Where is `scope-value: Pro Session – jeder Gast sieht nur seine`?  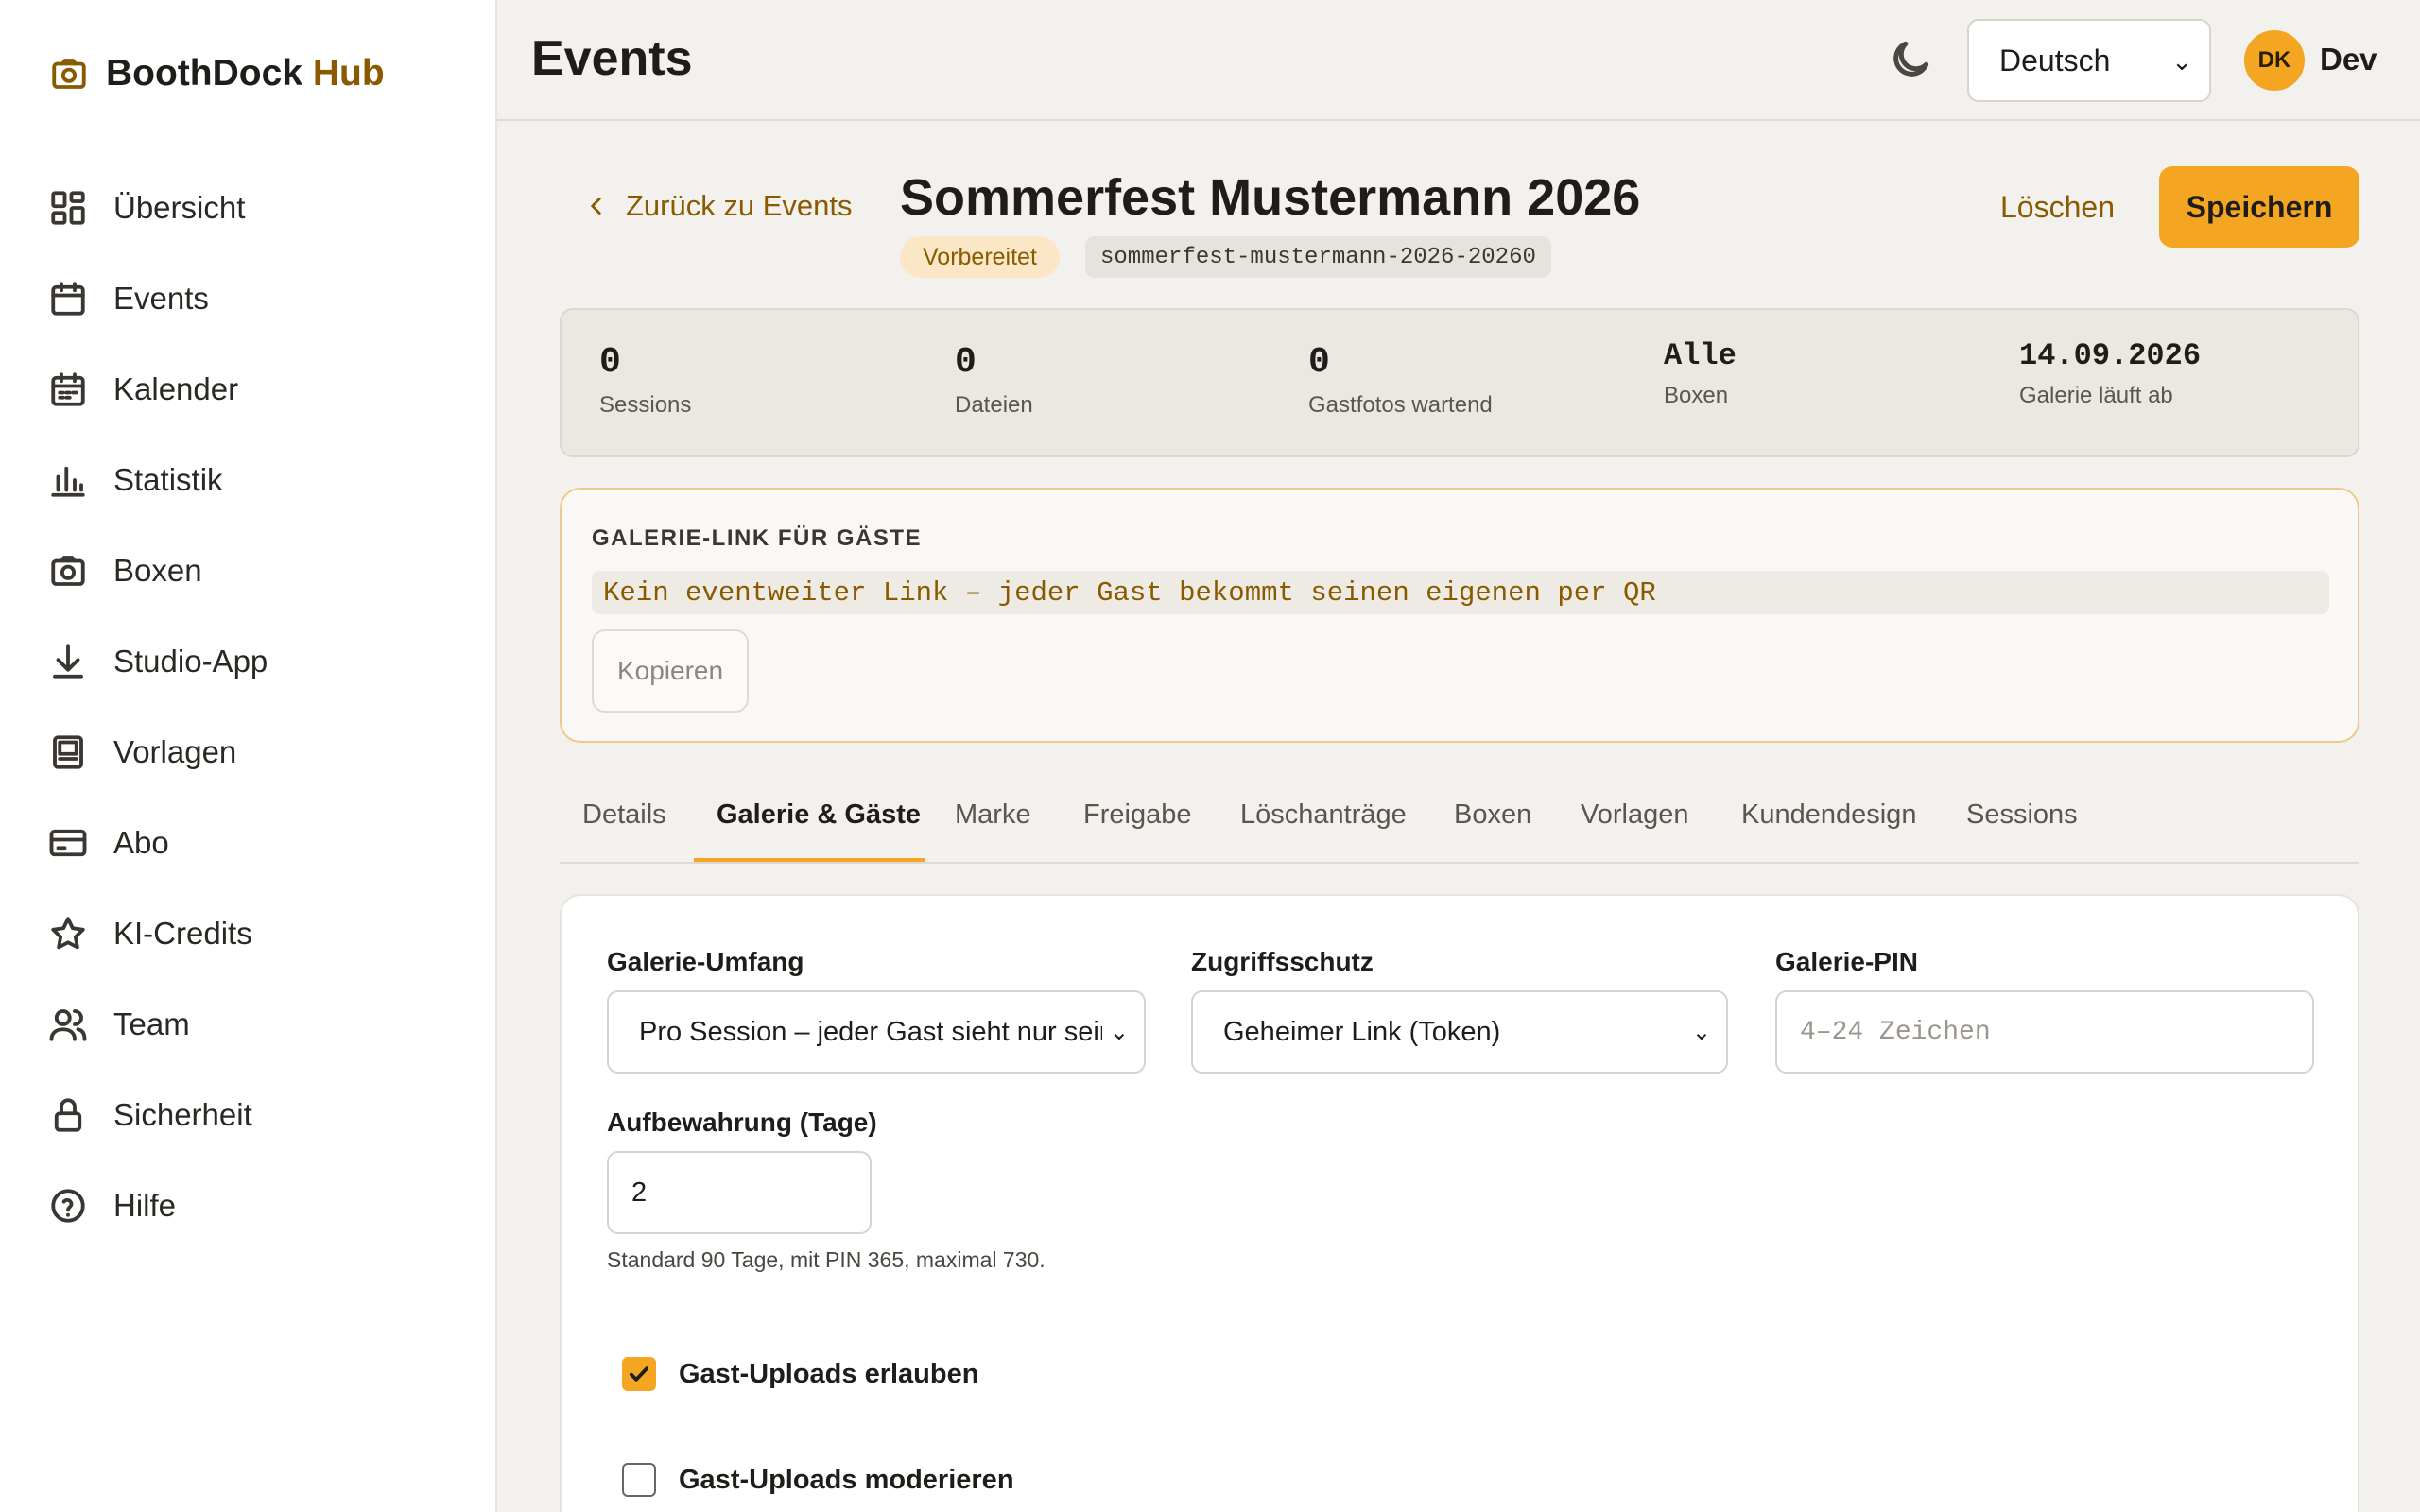
scope-value: Pro Session – jeder Gast sieht nur seine is located at coordinates (885, 1031).